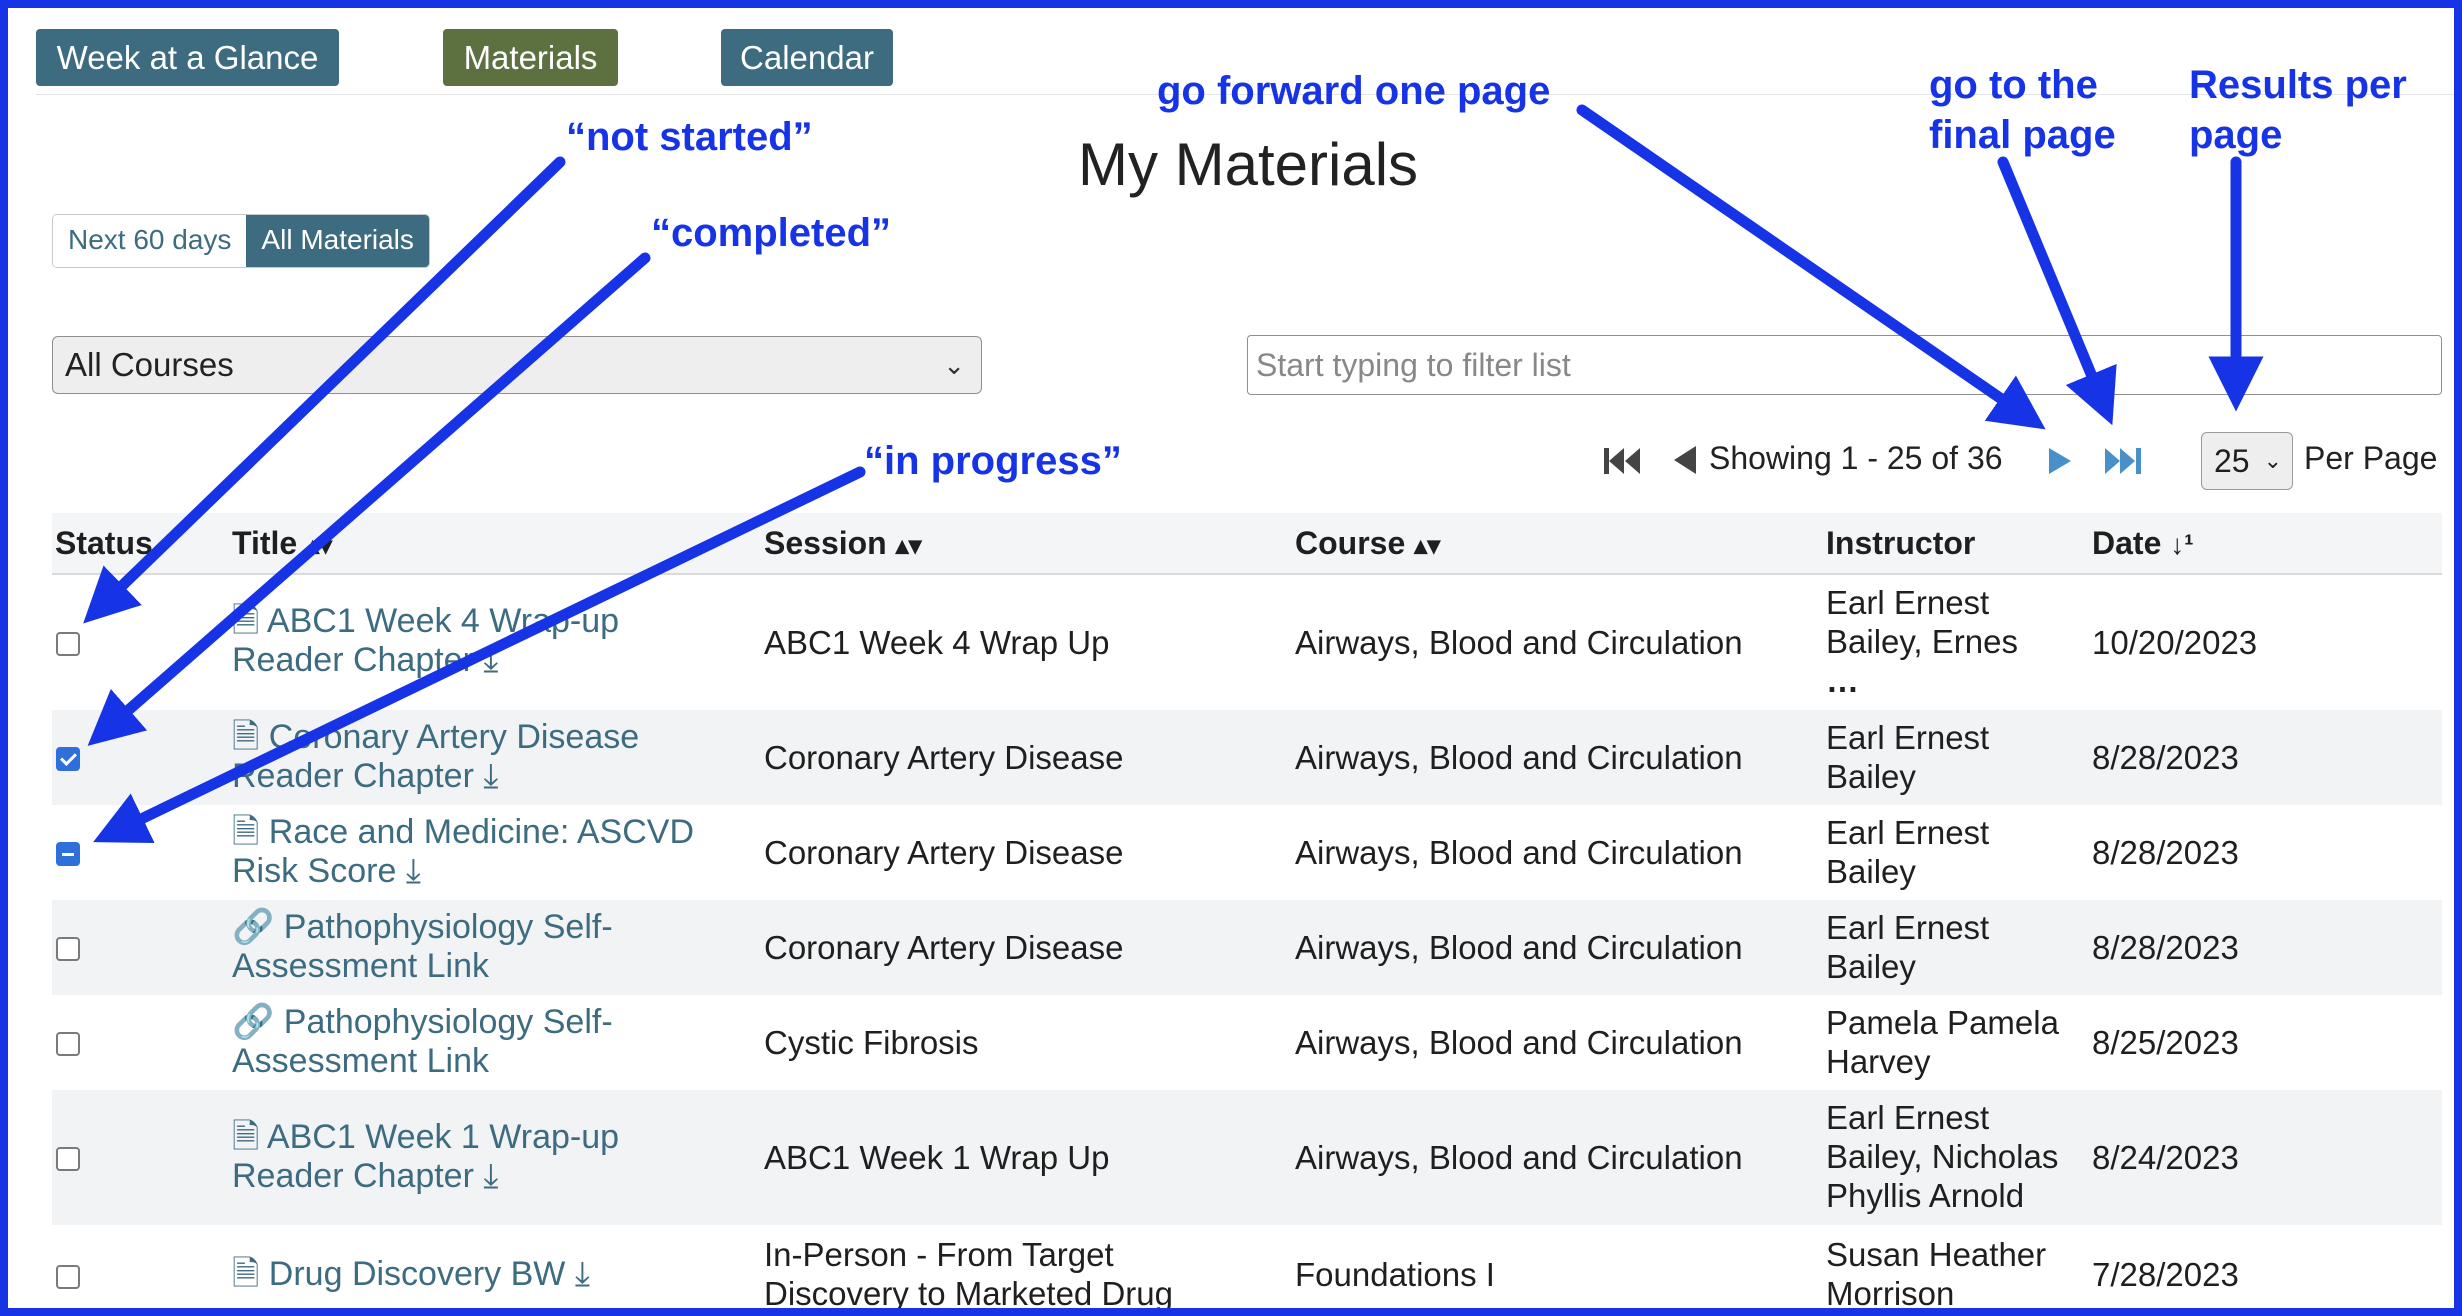  Describe the element at coordinates (2013, 85) in the screenshot. I see `annotation-line: go to the` at that location.